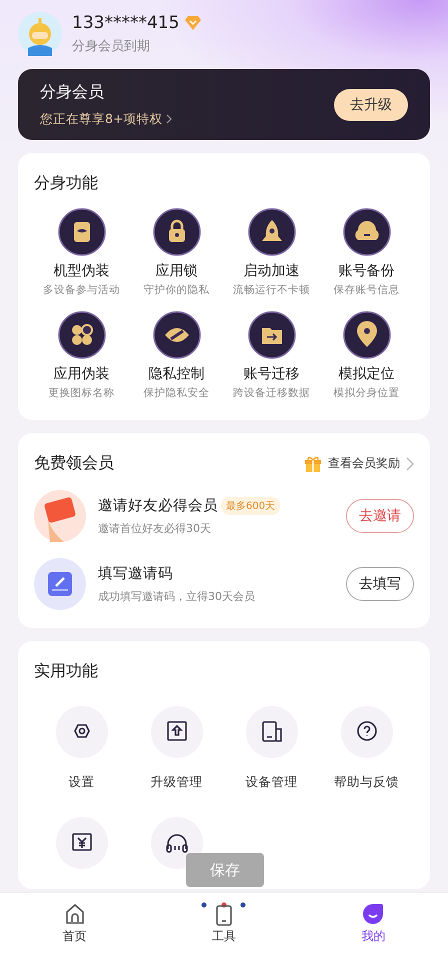 Image resolution: width=448 pixels, height=953 pixels. What do you see at coordinates (272, 232) in the screenshot?
I see `rocket-icon` at bounding box center [272, 232].